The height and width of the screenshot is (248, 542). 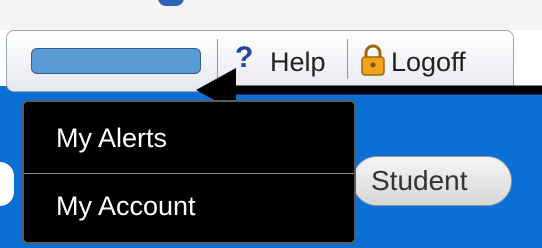 I want to click on menu-item-label: My Account, so click(x=126, y=206).